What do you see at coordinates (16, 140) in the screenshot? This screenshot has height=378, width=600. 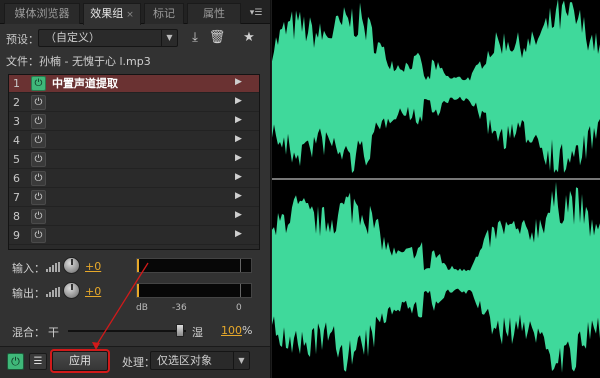 I see `slot-number: 4` at bounding box center [16, 140].